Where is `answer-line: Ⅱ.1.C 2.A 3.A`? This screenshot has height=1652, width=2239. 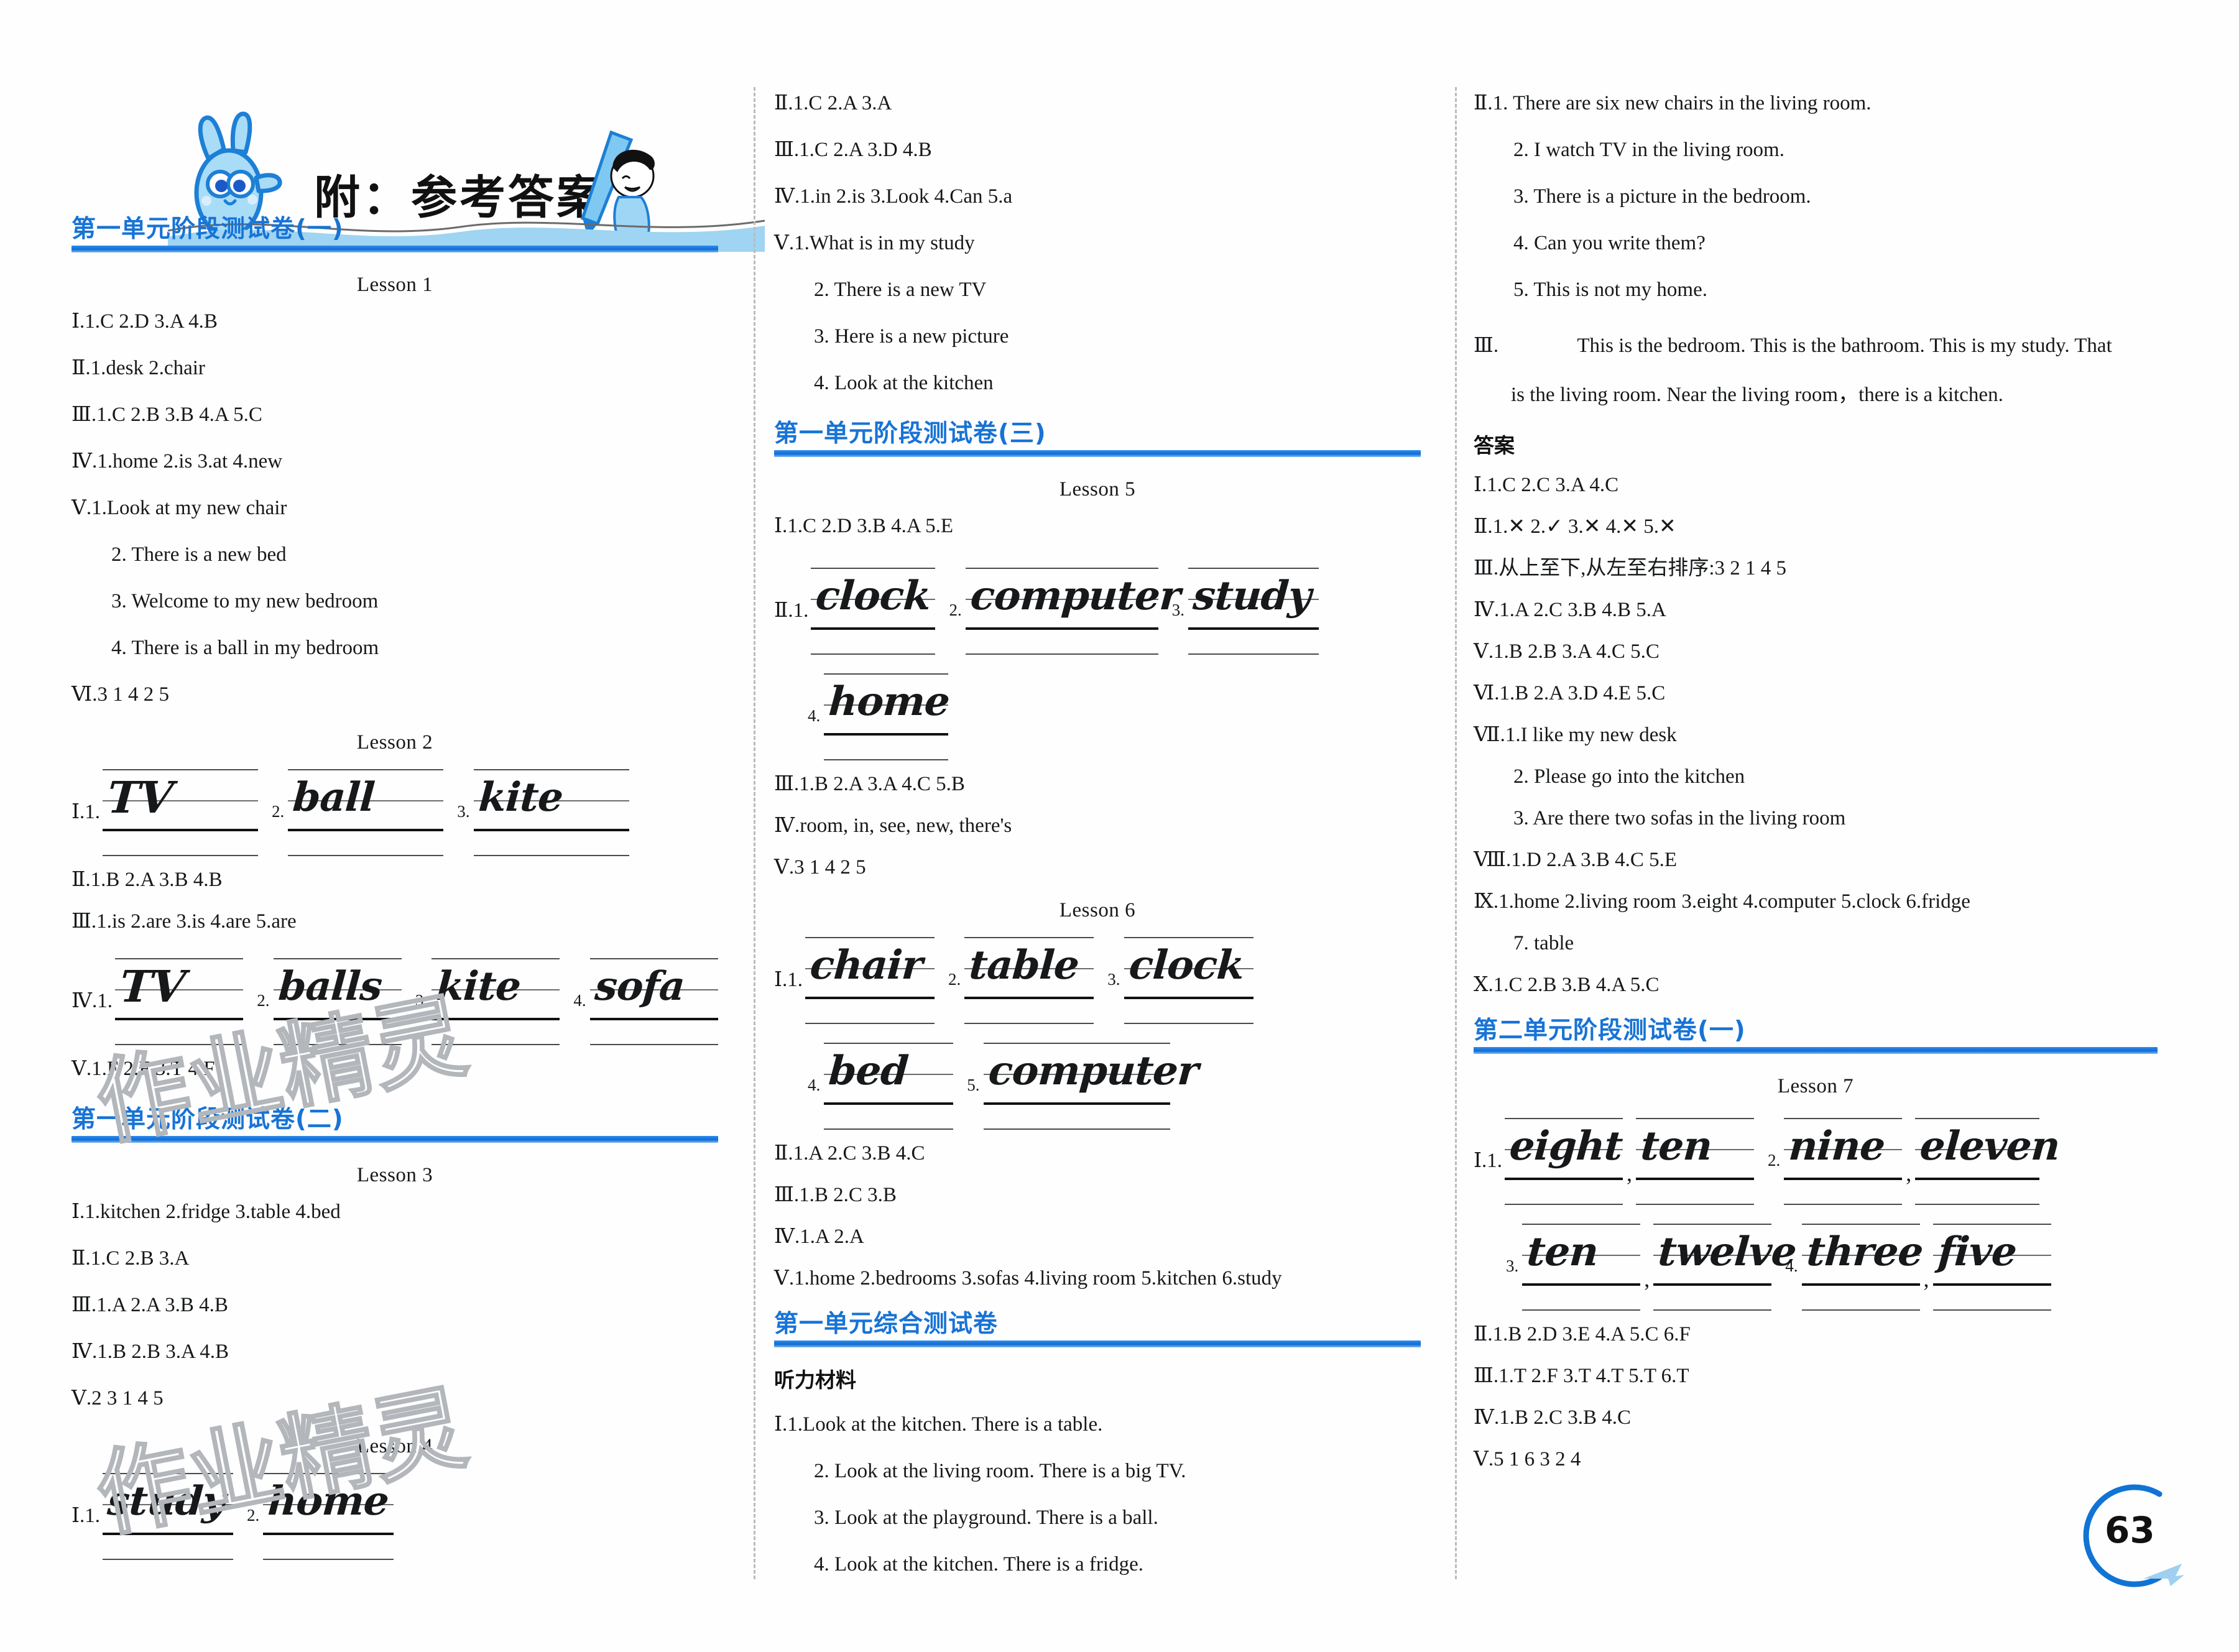
answer-line: Ⅱ.1.C 2.A 3.A is located at coordinates (833, 103).